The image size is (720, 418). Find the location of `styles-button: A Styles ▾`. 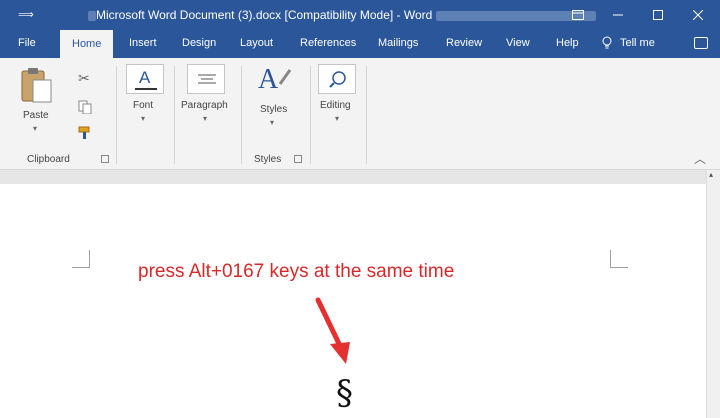

styles-button: A Styles ▾ is located at coordinates (274, 99).